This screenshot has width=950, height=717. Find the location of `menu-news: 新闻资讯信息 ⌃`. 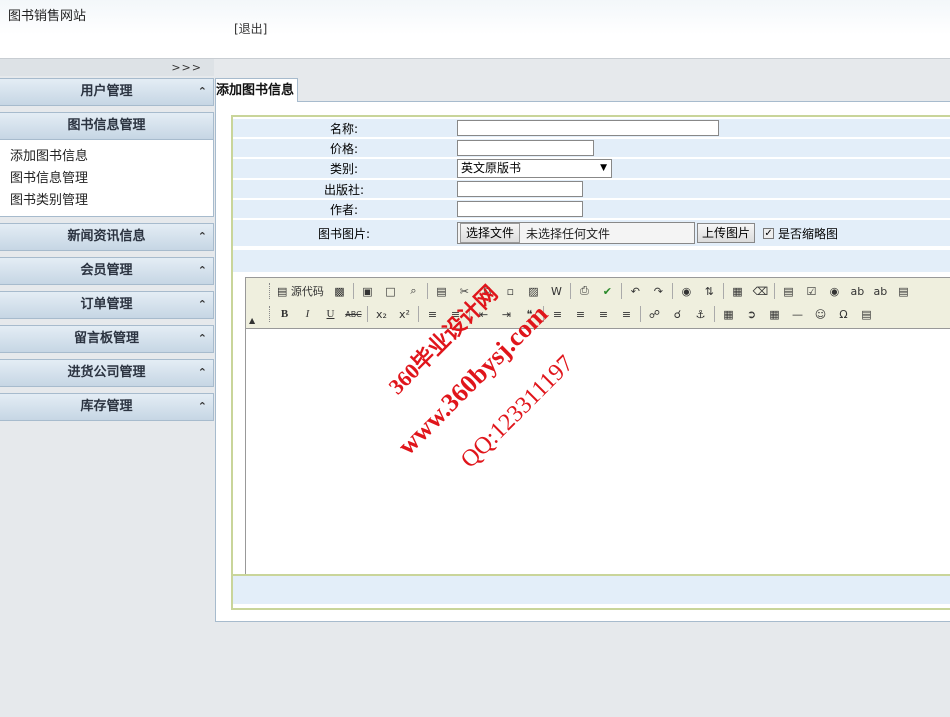

menu-news: 新闻资讯信息 ⌃ is located at coordinates (107, 237).